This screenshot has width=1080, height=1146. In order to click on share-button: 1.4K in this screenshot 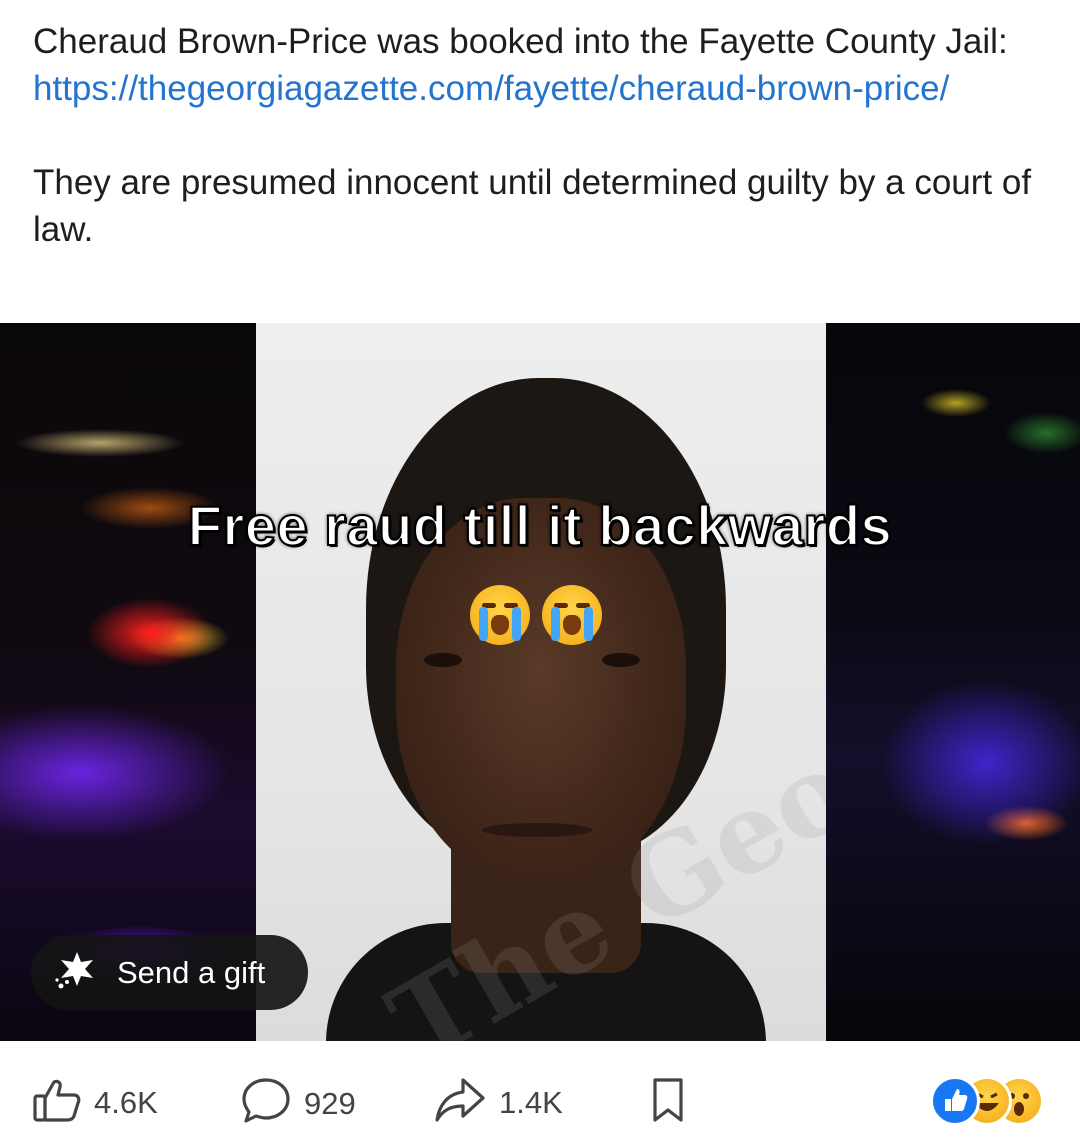, I will do `click(498, 1102)`.